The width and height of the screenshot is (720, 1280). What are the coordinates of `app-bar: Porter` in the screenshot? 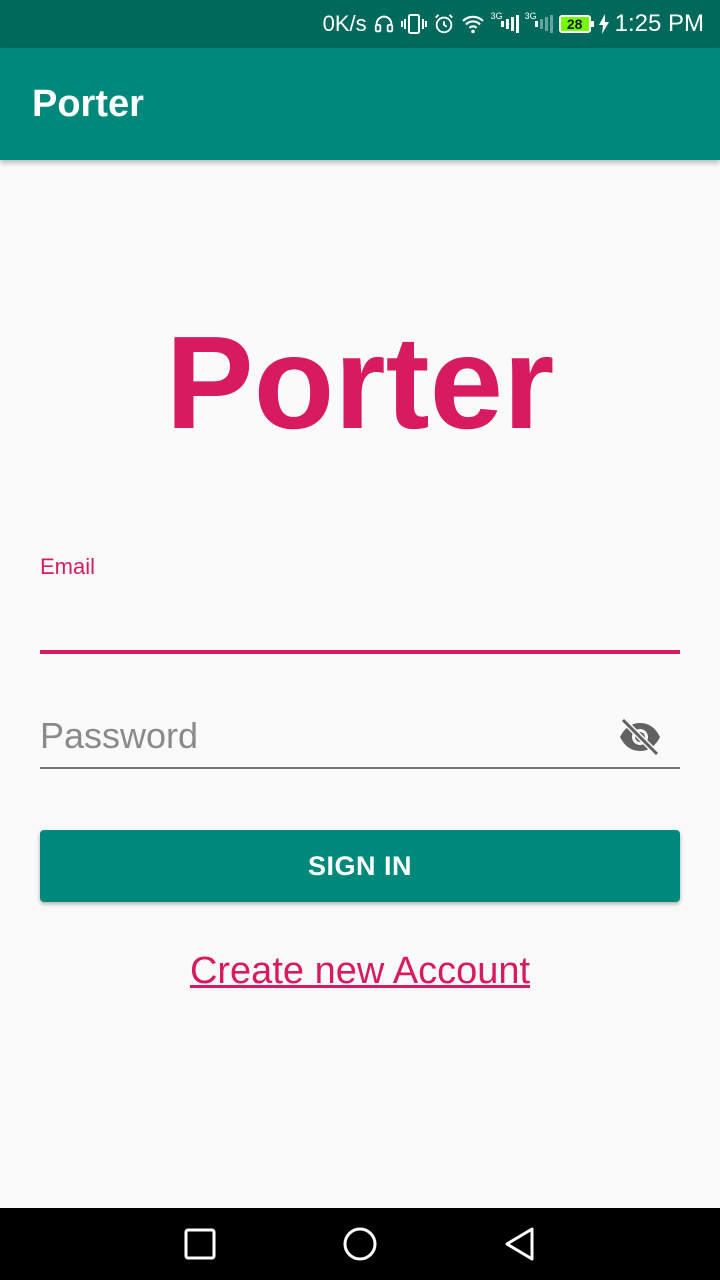 It's located at (360, 104).